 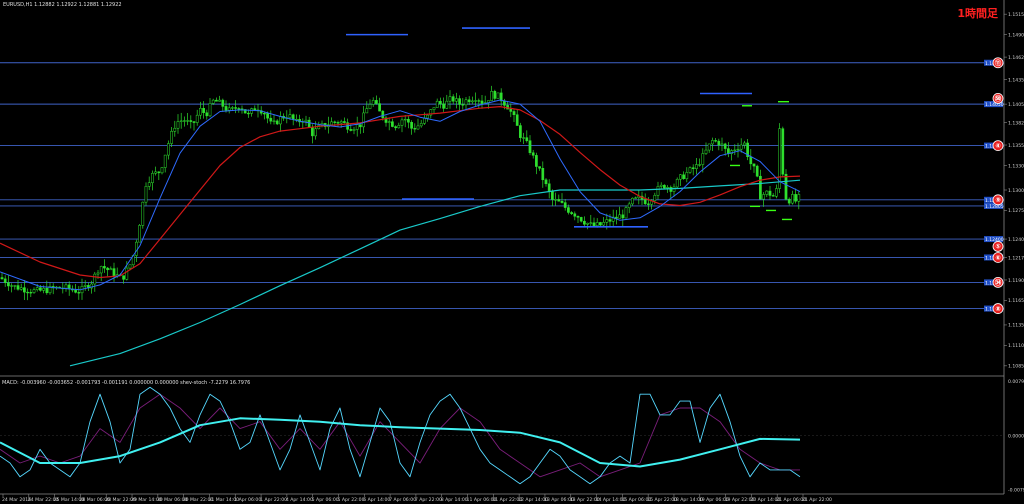 I want to click on x-tick-label: 21 Apr 22:00, so click(x=817, y=500).